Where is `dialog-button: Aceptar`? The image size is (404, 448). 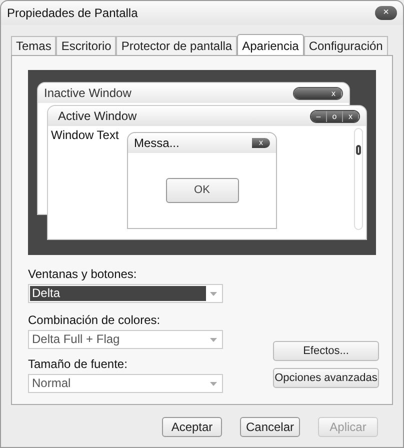 dialog-button: Aceptar is located at coordinates (192, 427).